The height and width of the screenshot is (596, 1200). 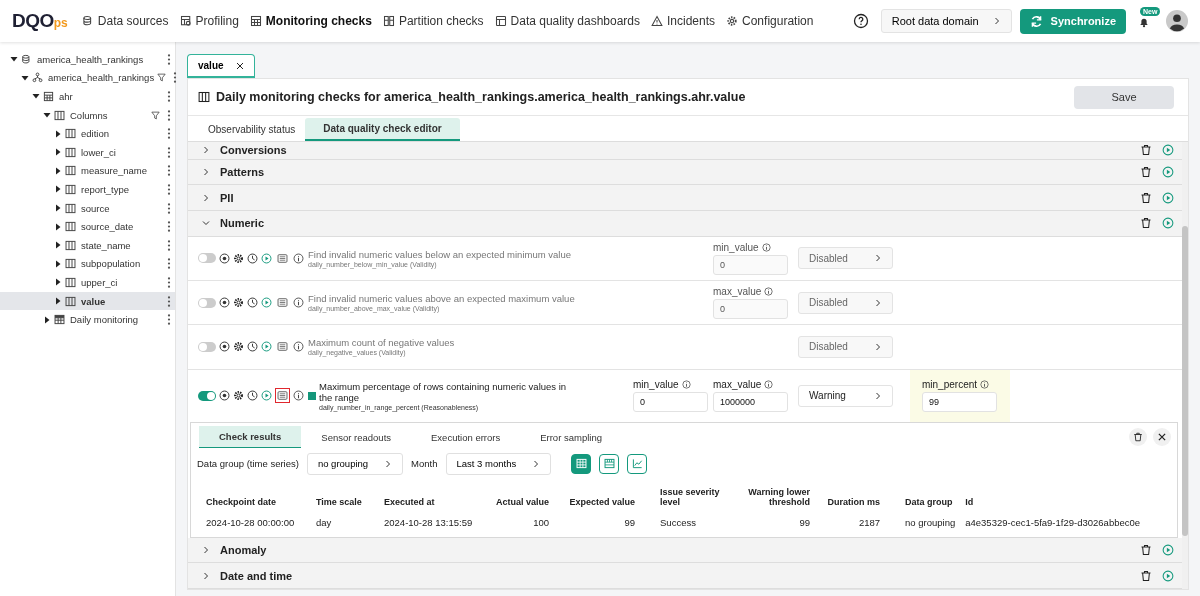 What do you see at coordinates (946, 21) in the screenshot?
I see `domain-button: Root data domain` at bounding box center [946, 21].